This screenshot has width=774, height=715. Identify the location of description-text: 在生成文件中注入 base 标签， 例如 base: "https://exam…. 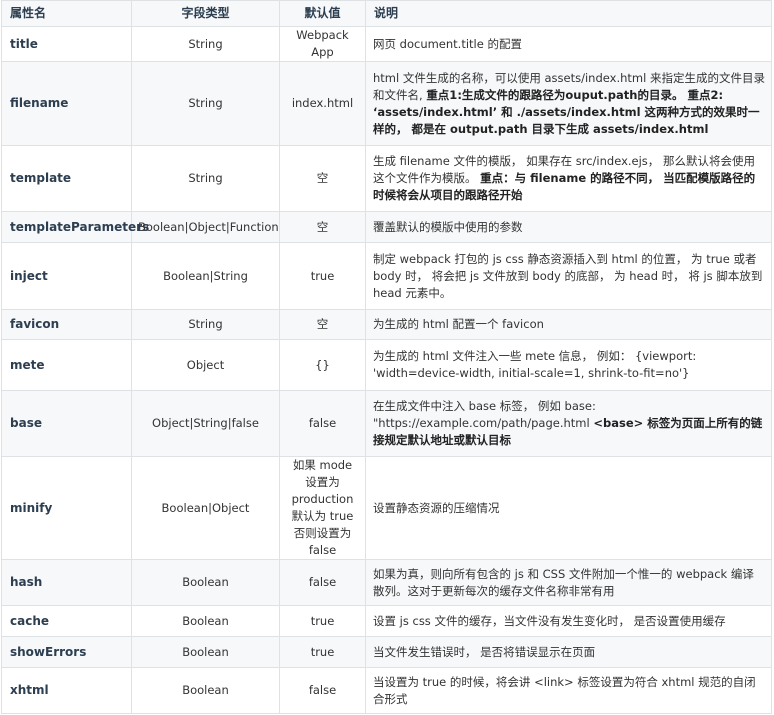
(484, 414).